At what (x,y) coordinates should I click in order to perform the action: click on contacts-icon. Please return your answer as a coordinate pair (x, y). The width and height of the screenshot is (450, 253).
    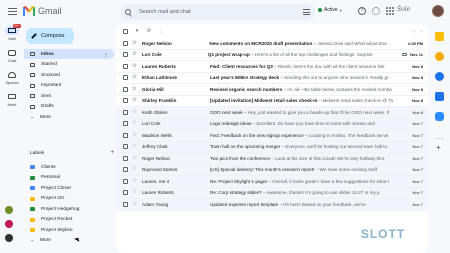
    Looking at the image, I should click on (439, 96).